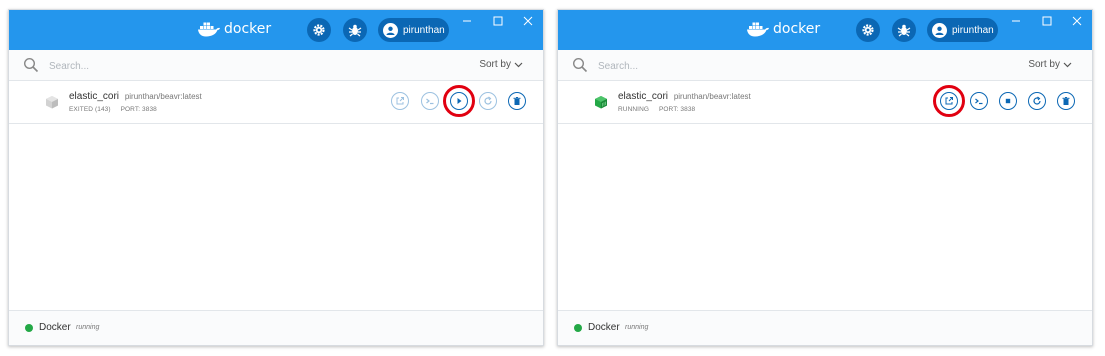 The width and height of the screenshot is (1105, 356). What do you see at coordinates (90, 109) in the screenshot?
I see `container-status: EXITED (143)` at bounding box center [90, 109].